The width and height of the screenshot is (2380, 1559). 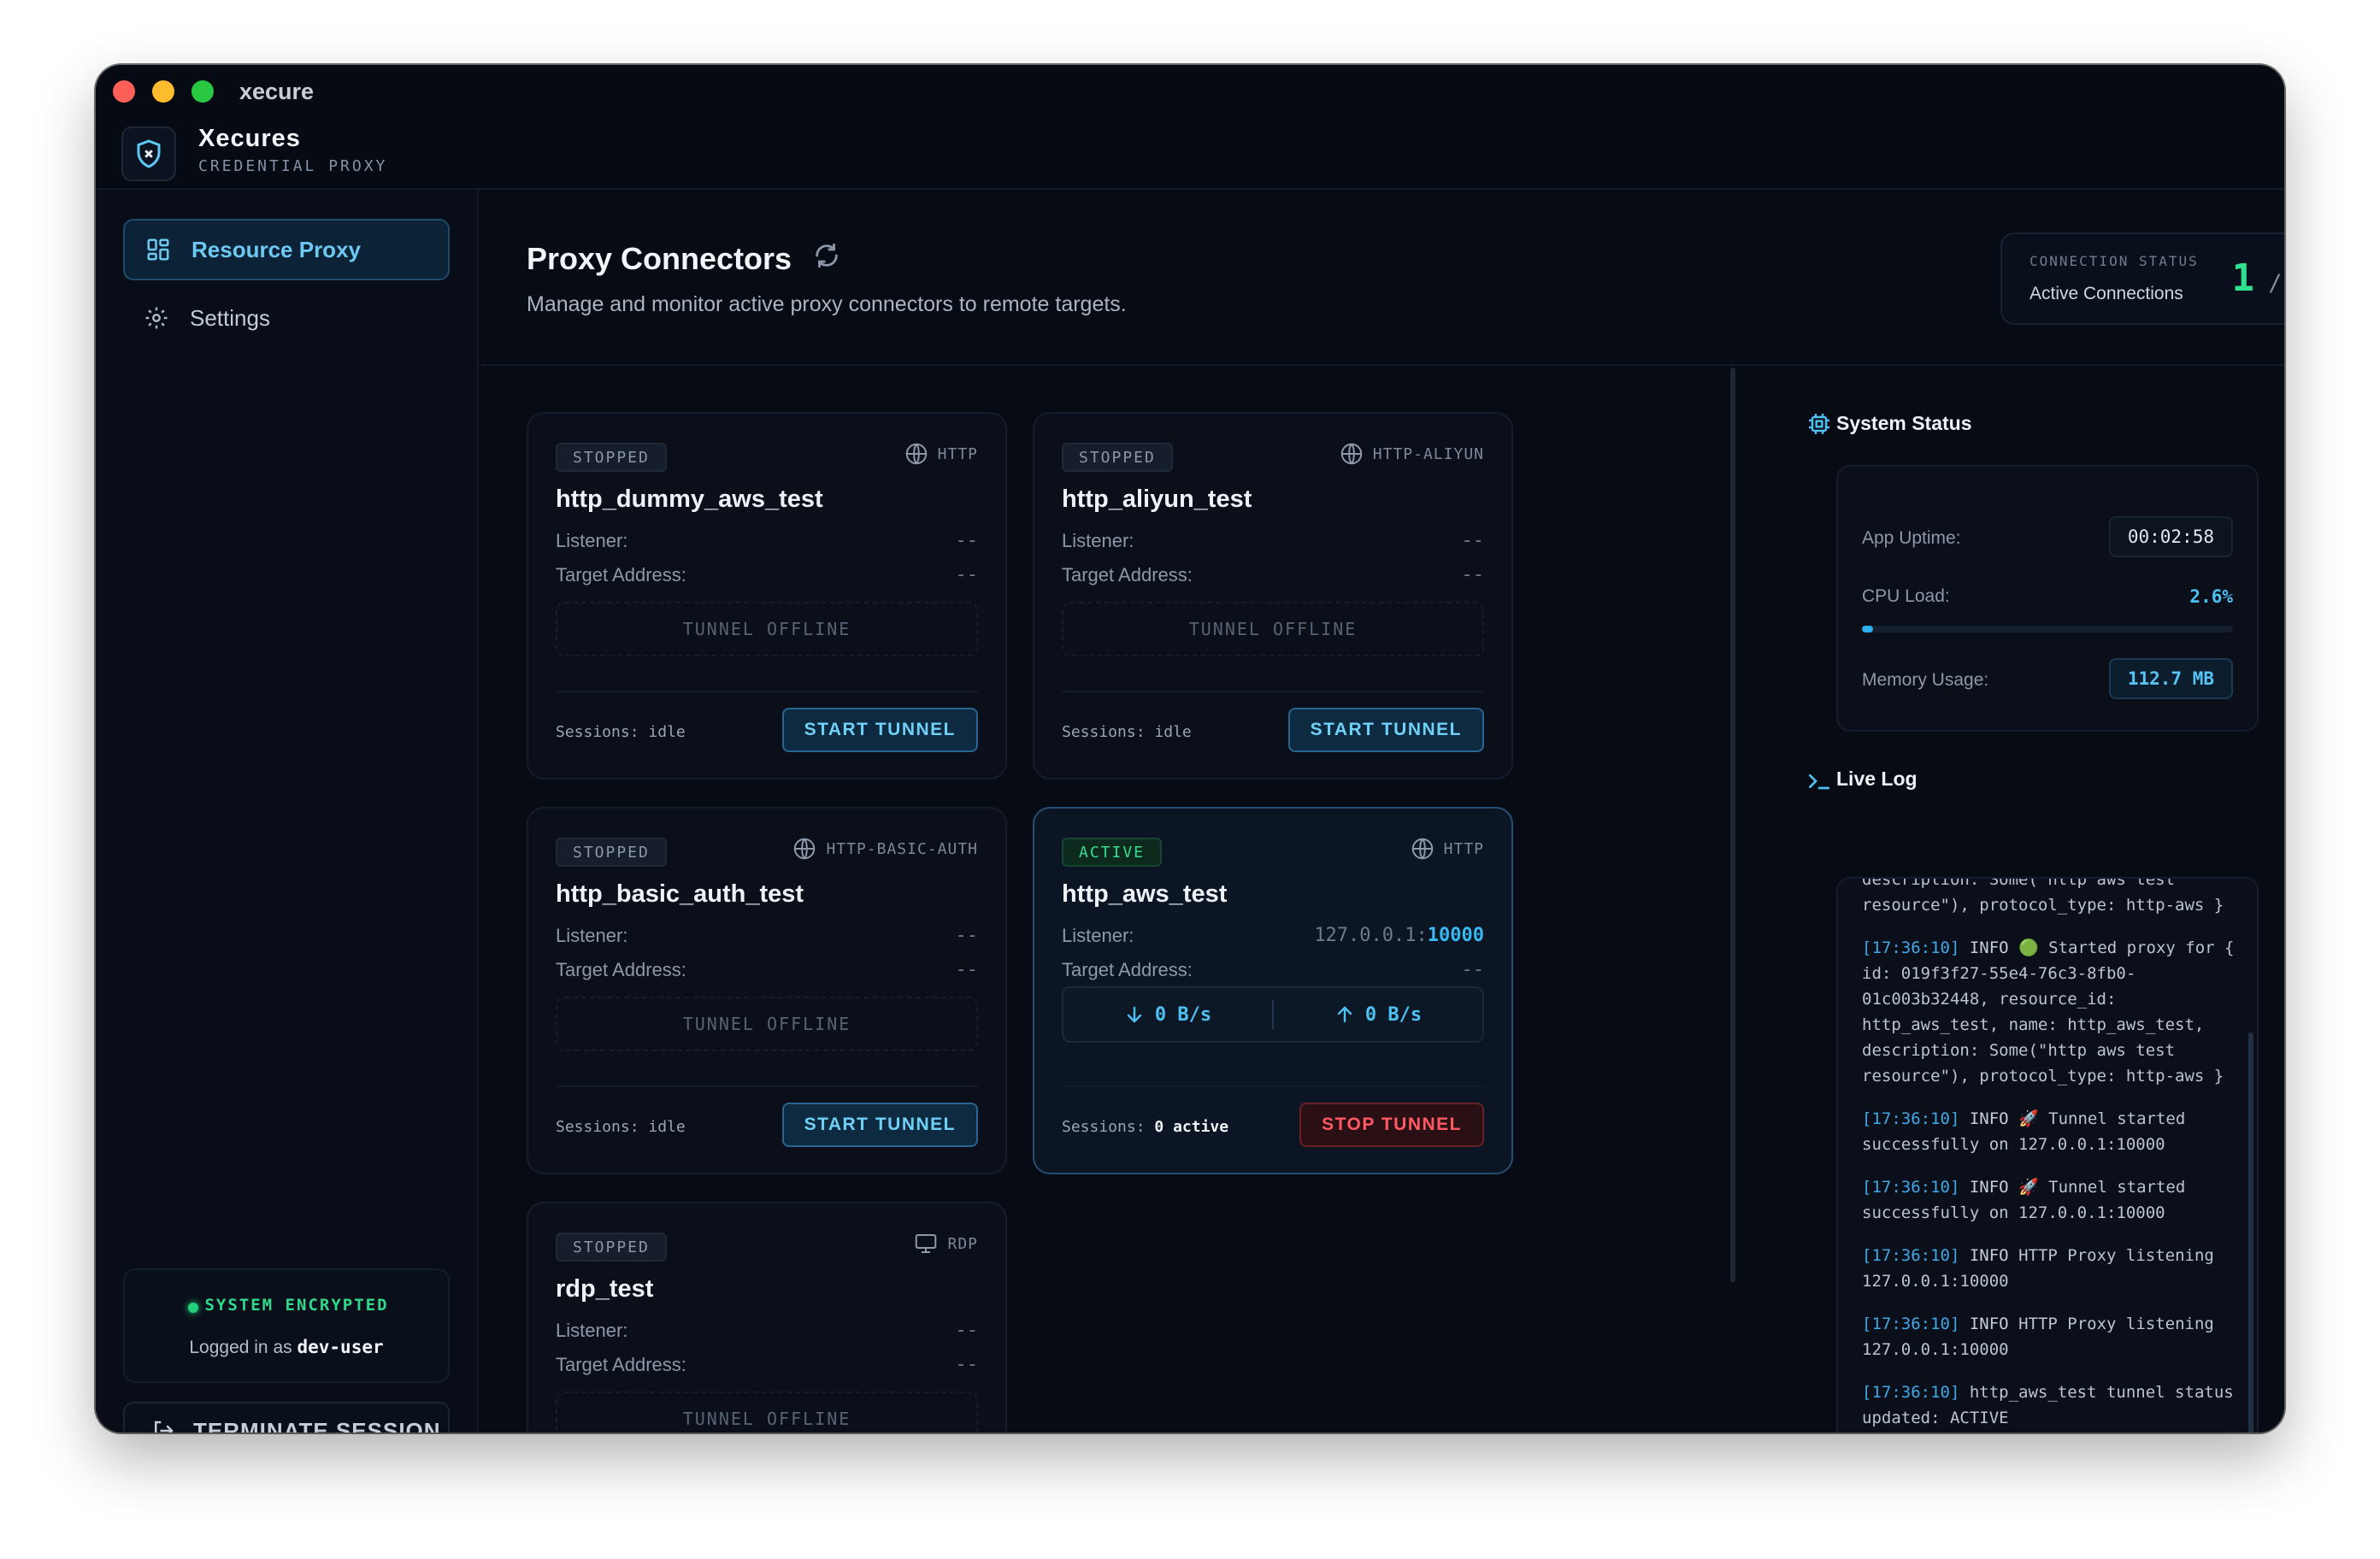 I want to click on sessions-info: Sessions: idle, so click(x=1127, y=732).